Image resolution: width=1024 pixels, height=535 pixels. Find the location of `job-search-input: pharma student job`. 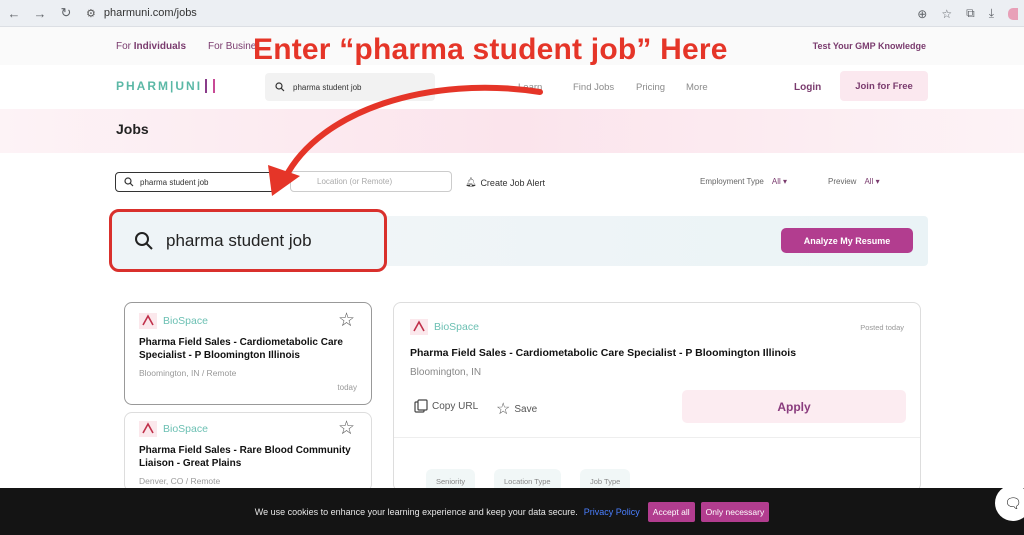

job-search-input: pharma student job is located at coordinates (195, 182).